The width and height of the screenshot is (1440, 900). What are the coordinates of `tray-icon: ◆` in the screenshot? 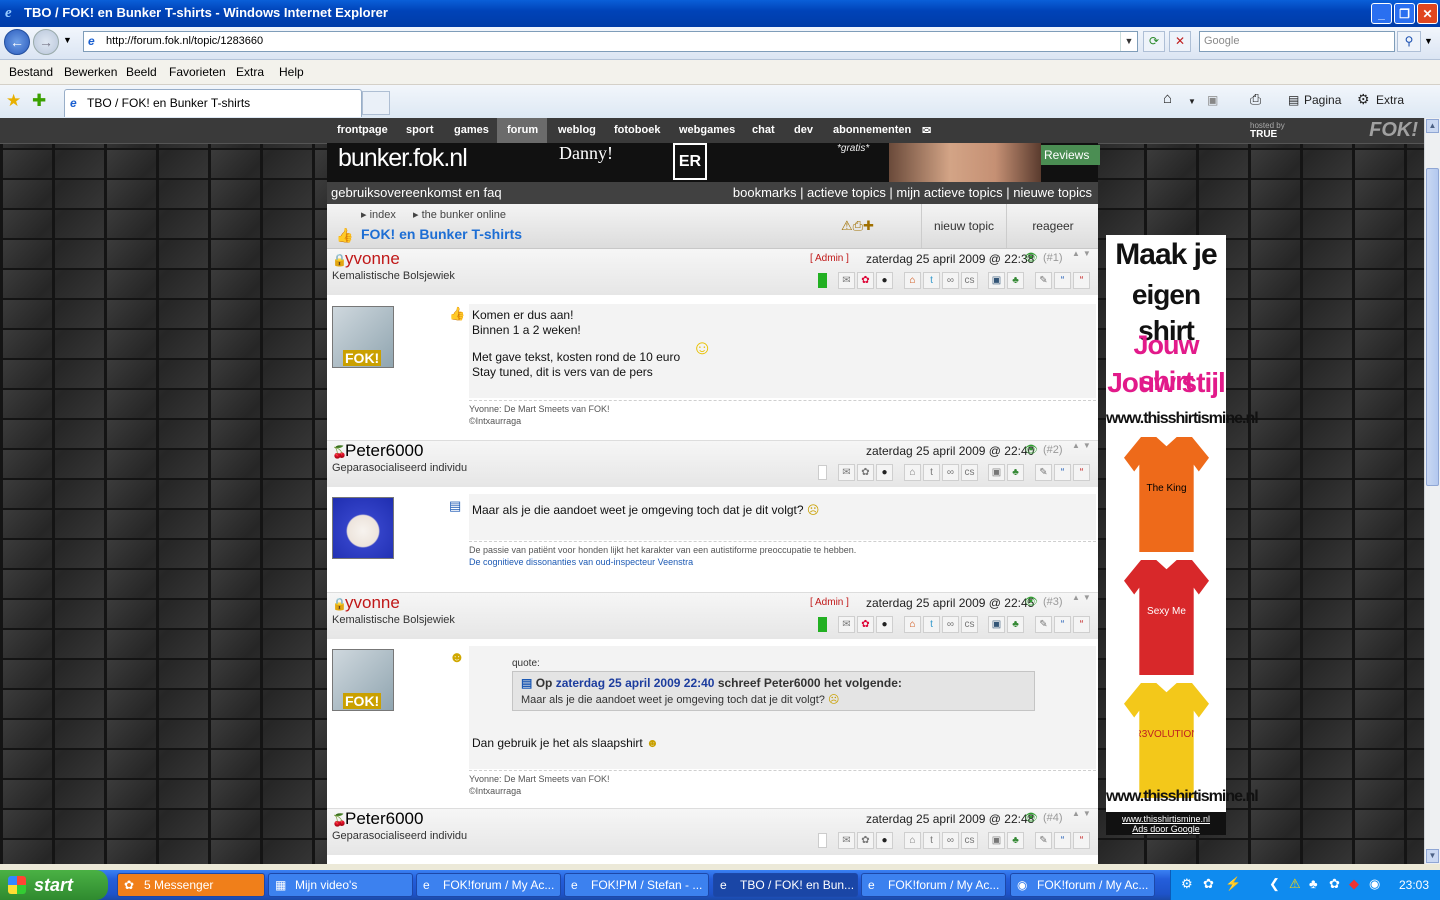 It's located at (1354, 884).